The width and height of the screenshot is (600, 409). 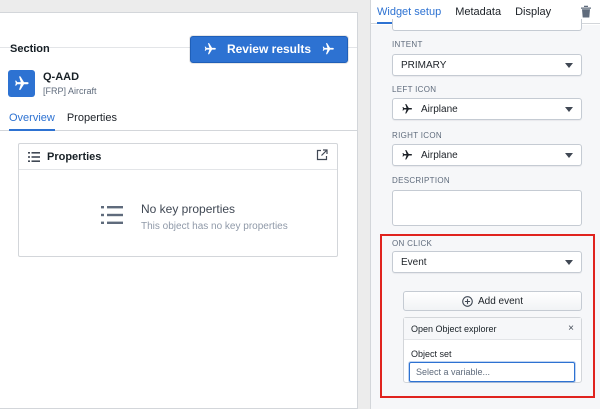 I want to click on section-title: Section, so click(x=30, y=49).